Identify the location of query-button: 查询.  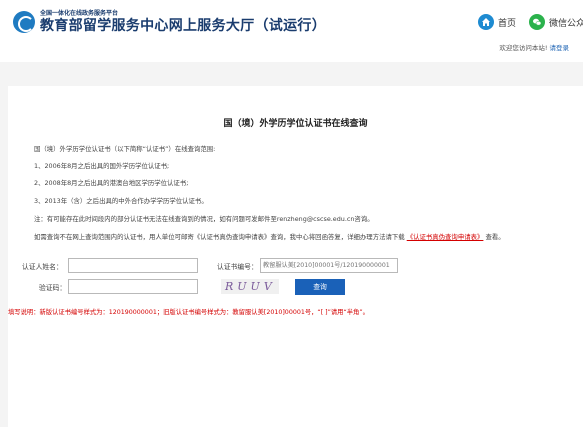
(320, 287).